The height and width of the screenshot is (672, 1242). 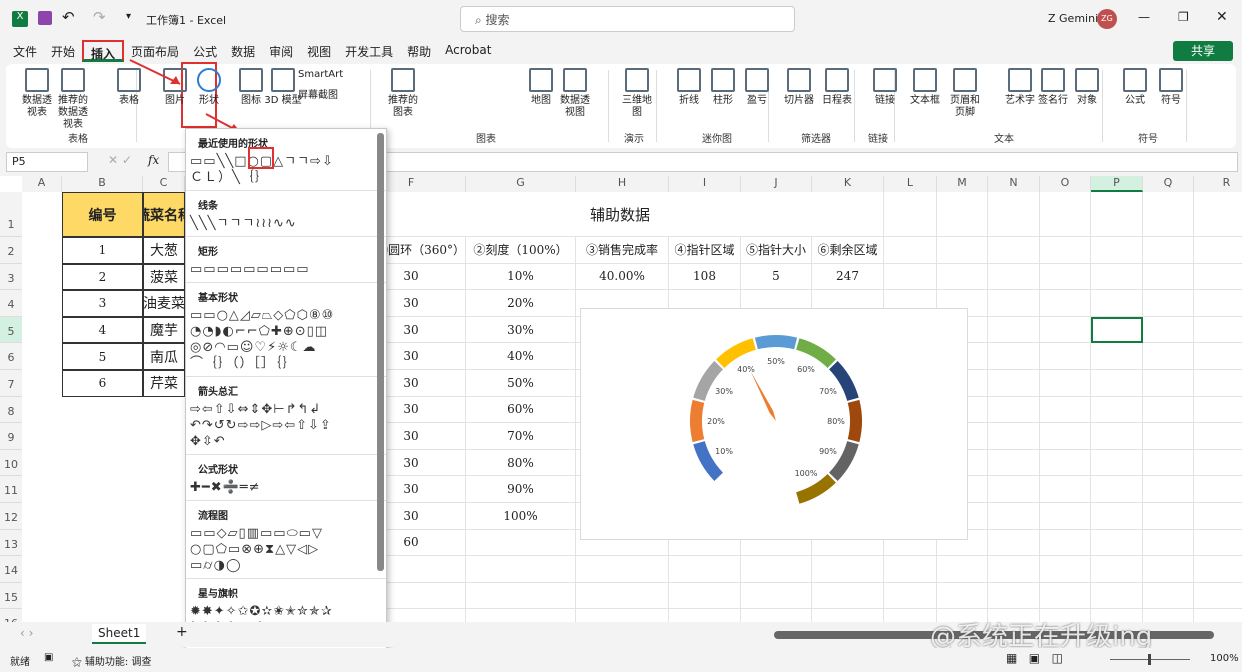 I want to click on shape-gallery: ▭▭╲╲□○▢△ㄱㄱ⇨⇩ ＣＬ）╲｛｝, so click(x=286, y=171).